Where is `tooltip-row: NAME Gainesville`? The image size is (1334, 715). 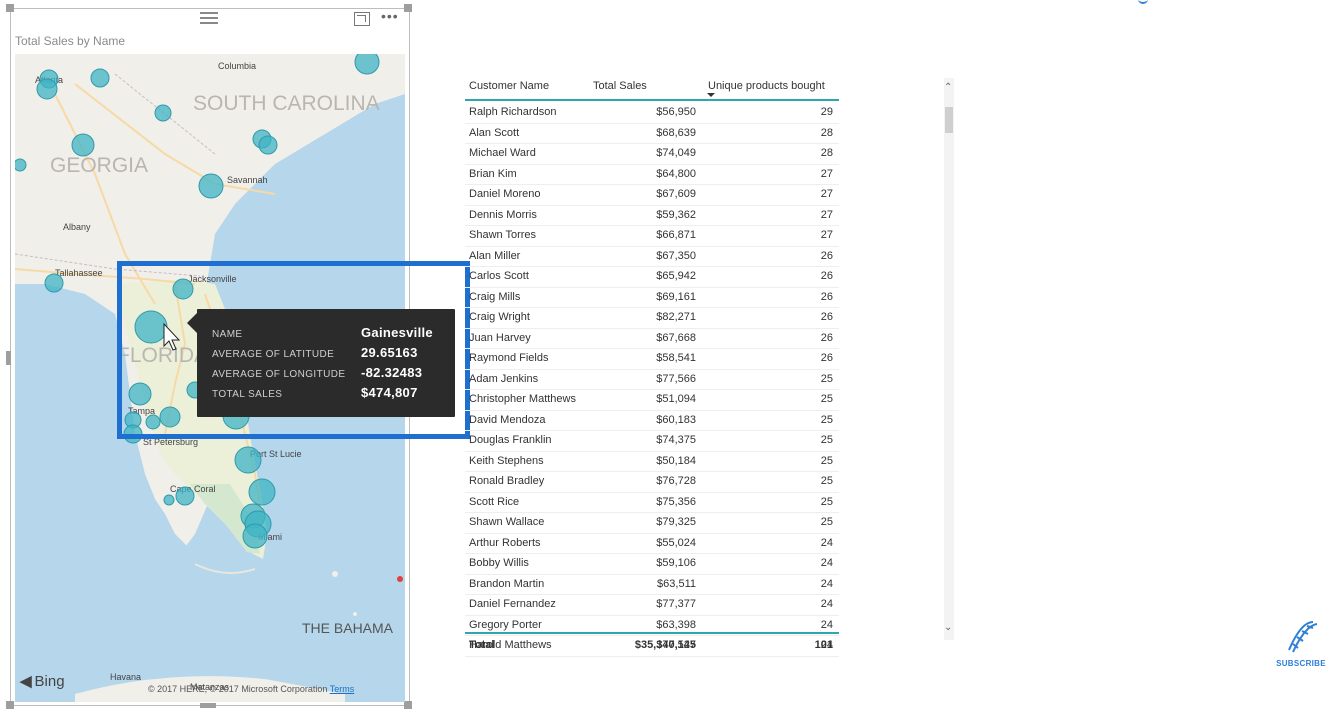 tooltip-row: NAME Gainesville is located at coordinates (327, 335).